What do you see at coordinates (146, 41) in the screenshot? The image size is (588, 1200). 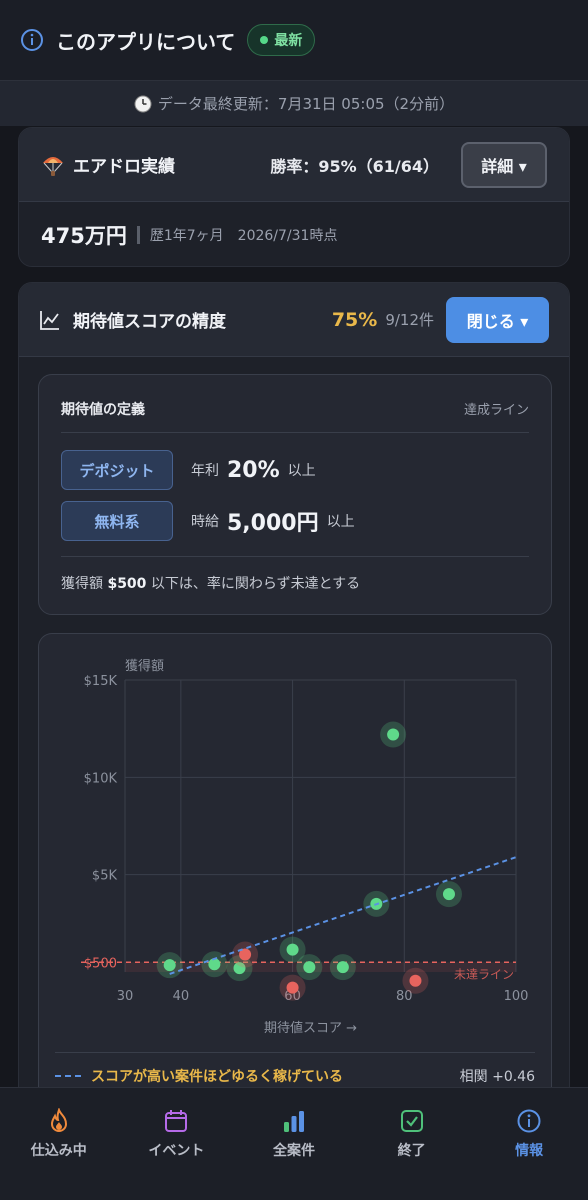 I see `page-title: このアプリについて` at bounding box center [146, 41].